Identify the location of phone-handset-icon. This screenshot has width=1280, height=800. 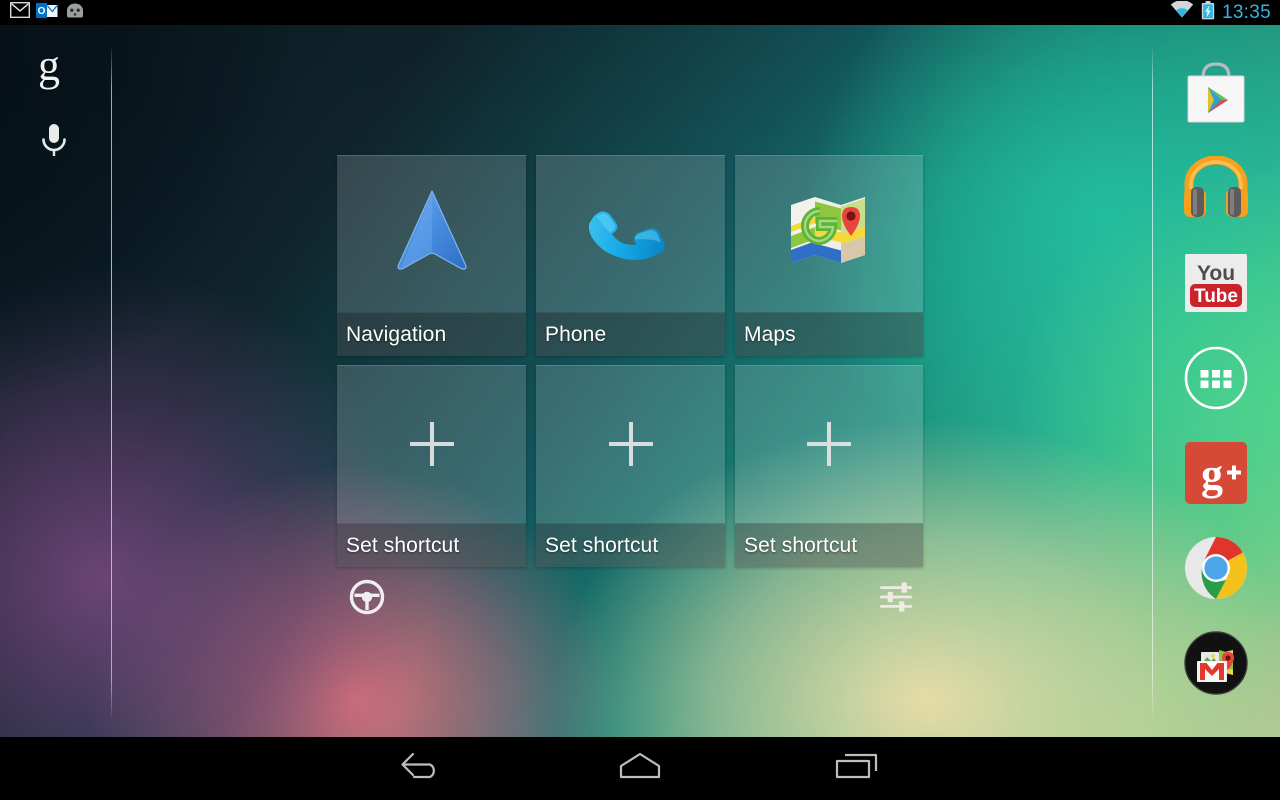
(631, 233).